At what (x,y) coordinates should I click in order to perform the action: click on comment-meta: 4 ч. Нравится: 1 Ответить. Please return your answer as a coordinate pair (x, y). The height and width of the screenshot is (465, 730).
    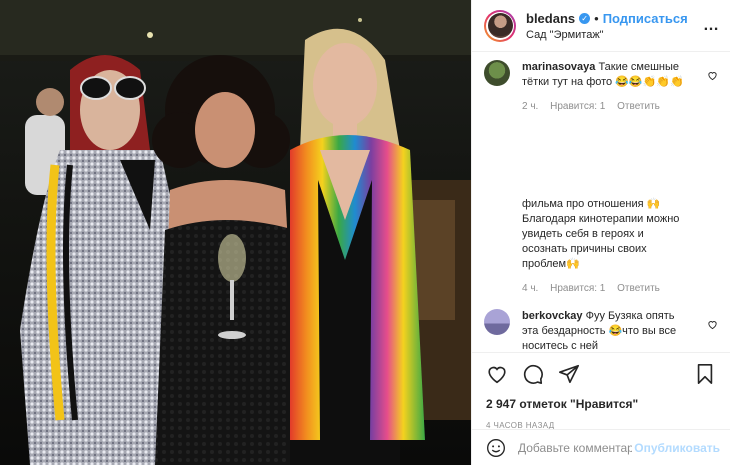
    Looking at the image, I should click on (607, 288).